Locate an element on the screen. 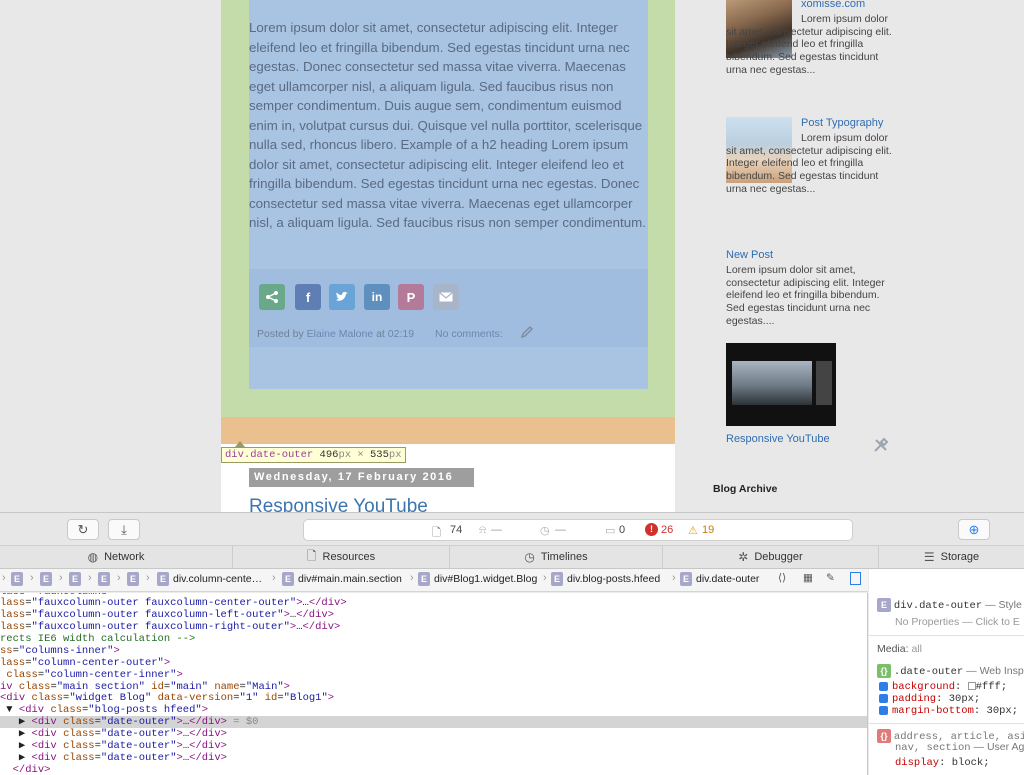 Image resolution: width=1024 pixels, height=775 pixels. breadcrumb-label: div#main.main.section is located at coordinates (350, 579).